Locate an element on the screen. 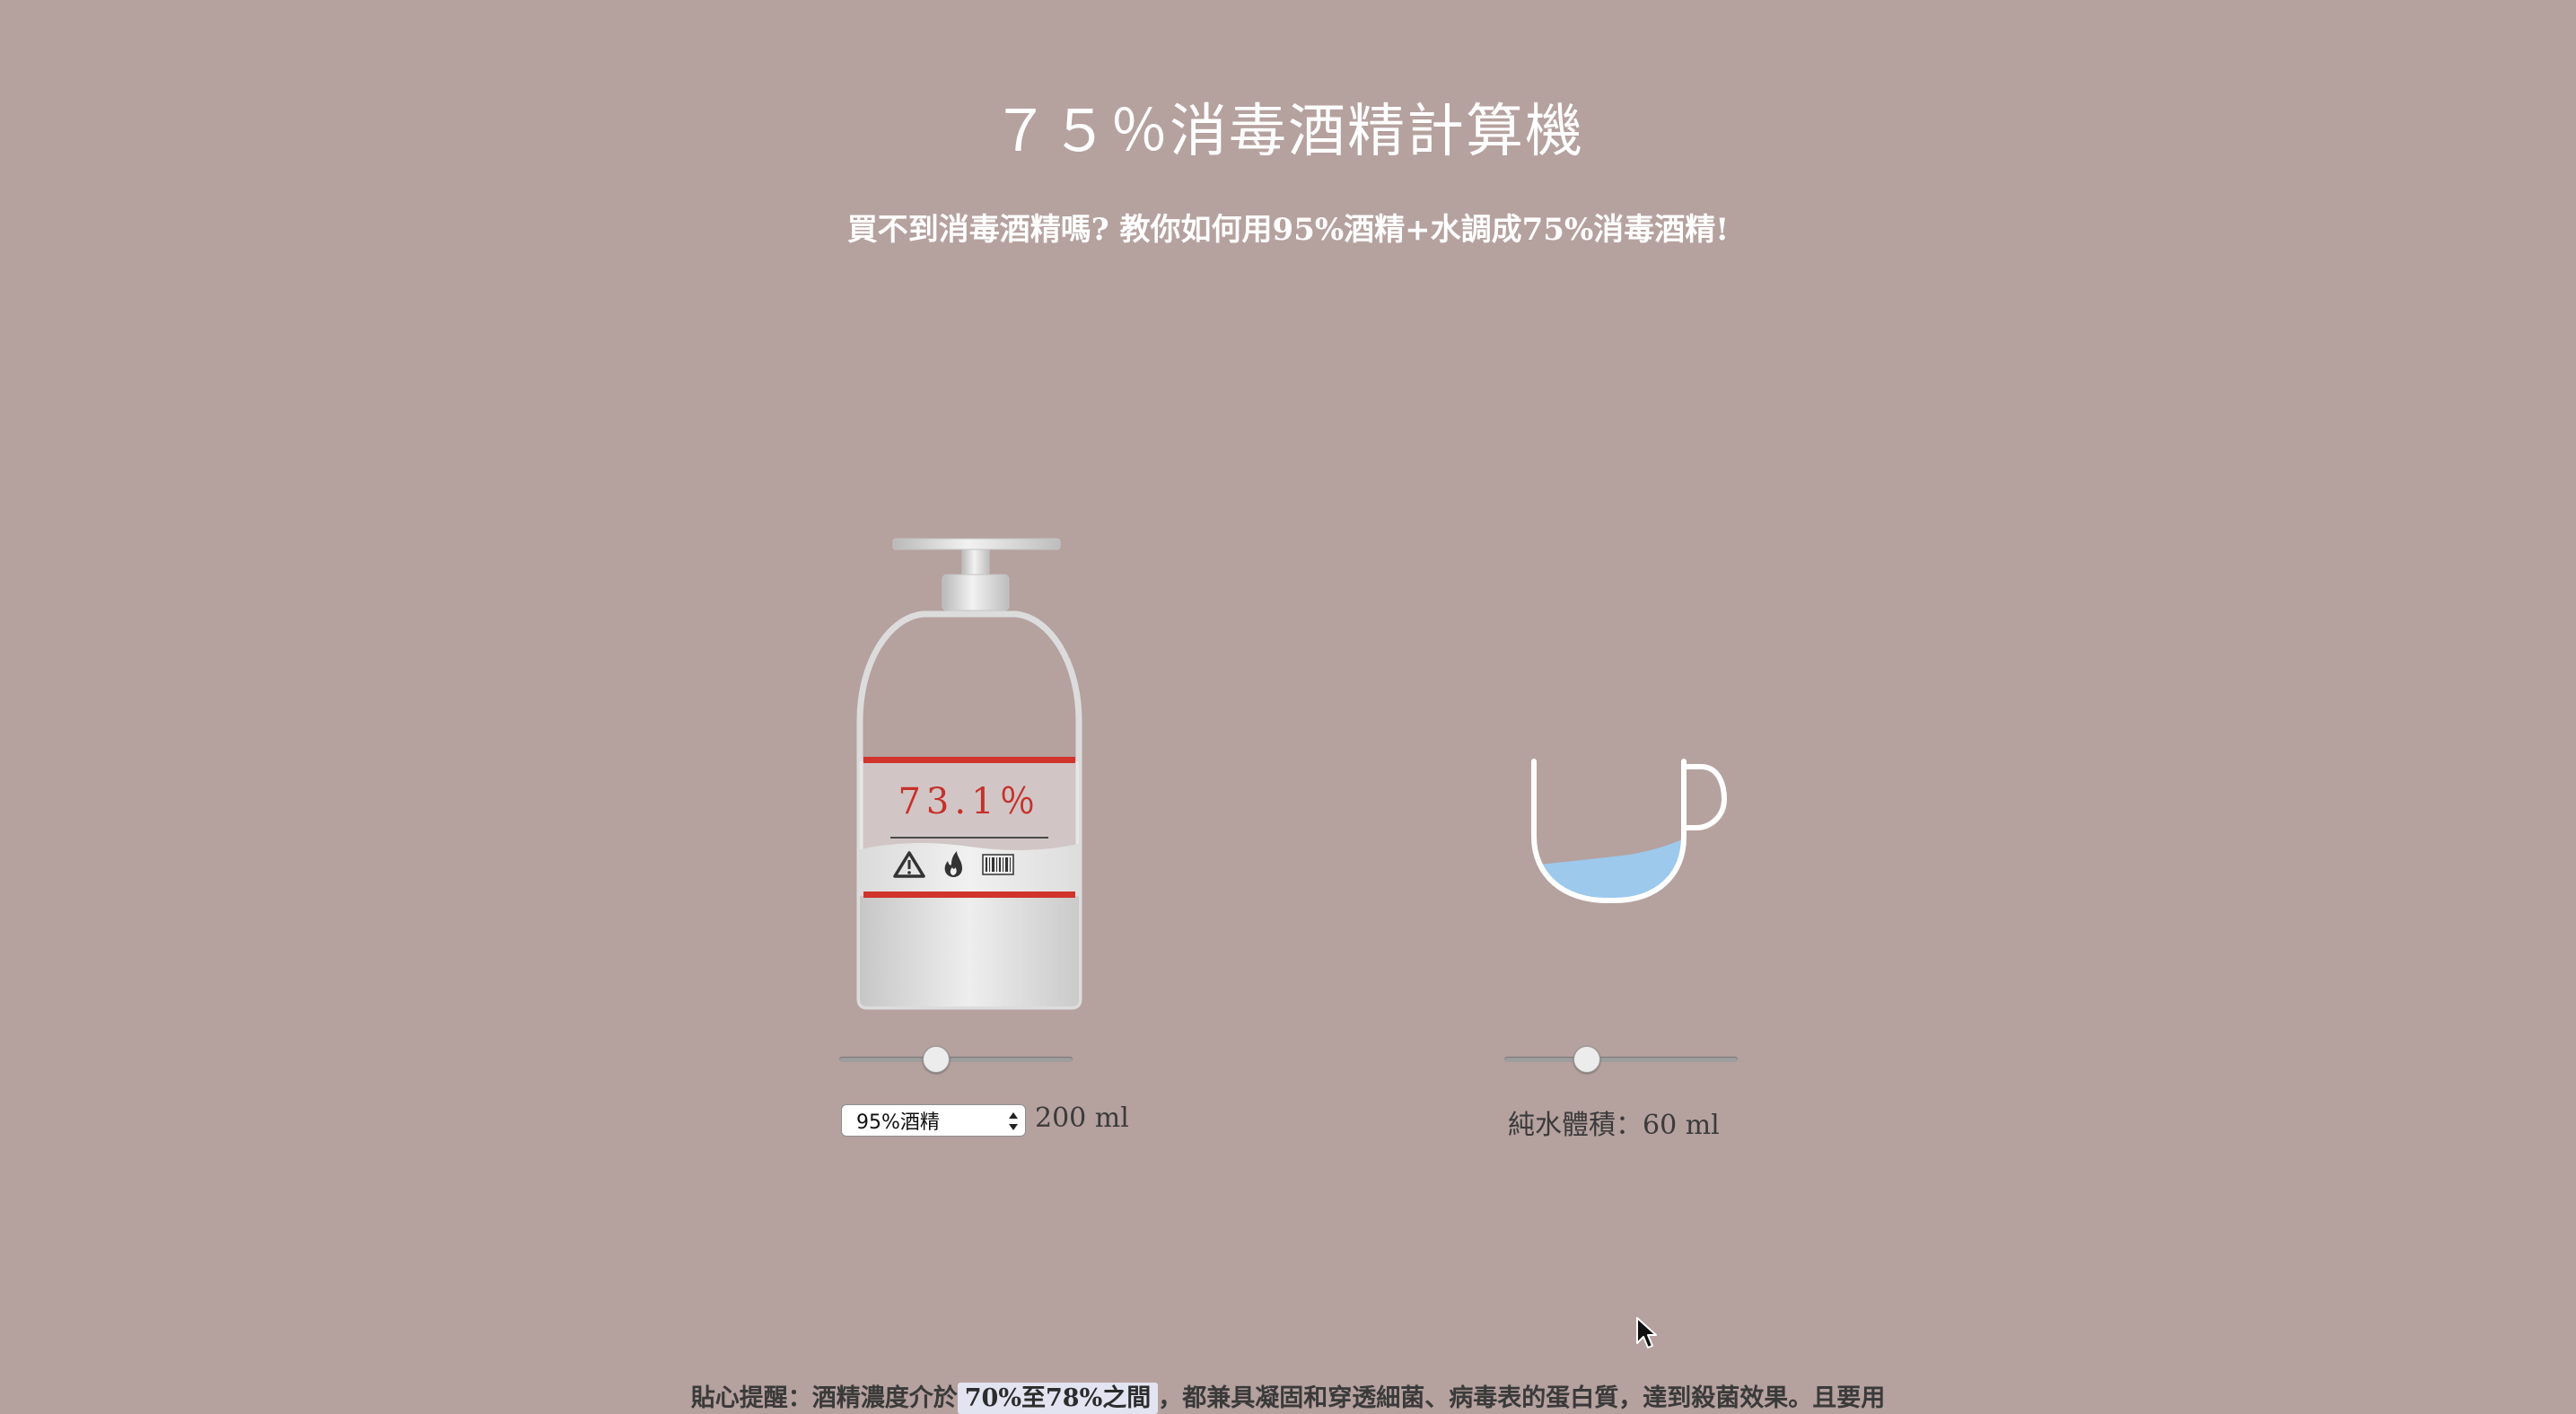 The width and height of the screenshot is (2576, 1414). water-volume-slider is located at coordinates (1621, 1059).